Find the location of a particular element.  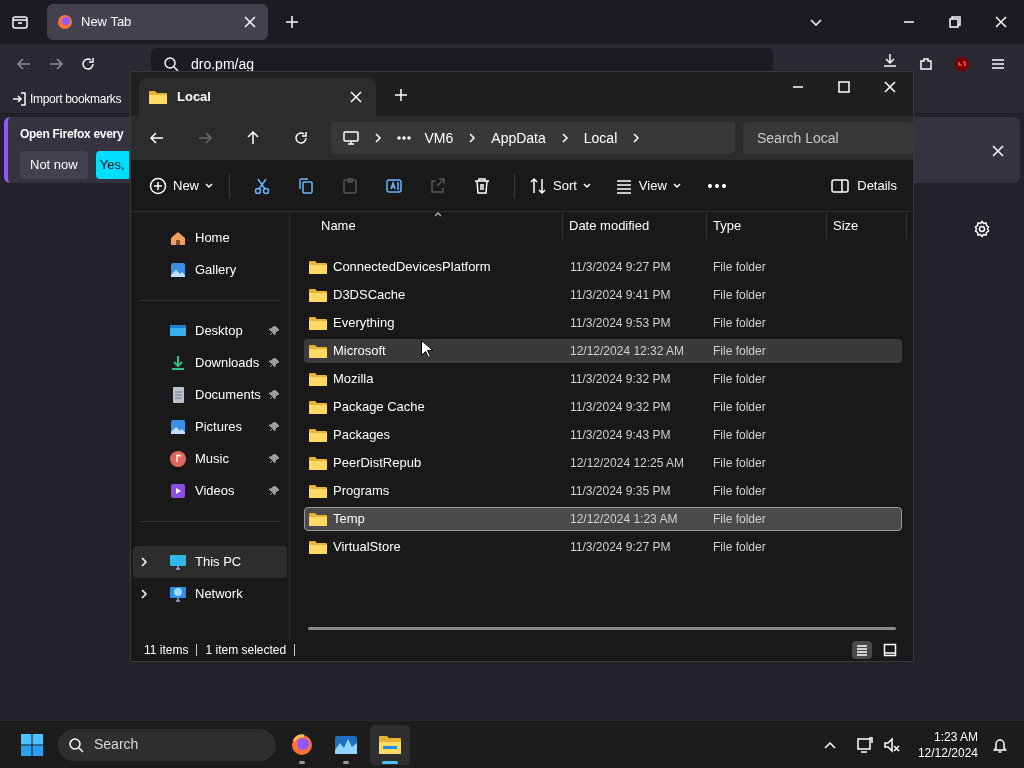

windows-logo-icon is located at coordinates (32, 744).